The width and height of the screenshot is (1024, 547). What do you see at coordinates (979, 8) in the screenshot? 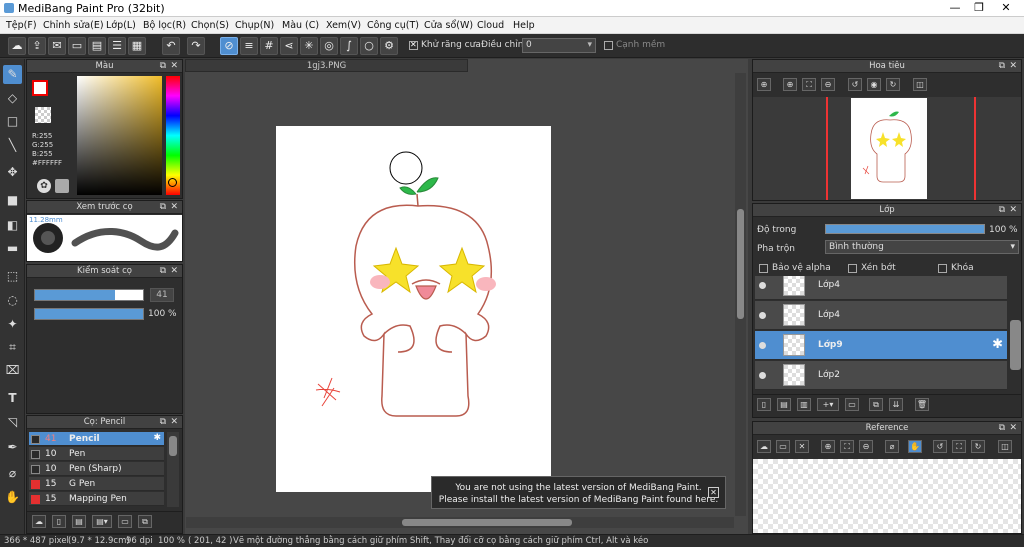
I see `maximize-button: ❐` at bounding box center [979, 8].